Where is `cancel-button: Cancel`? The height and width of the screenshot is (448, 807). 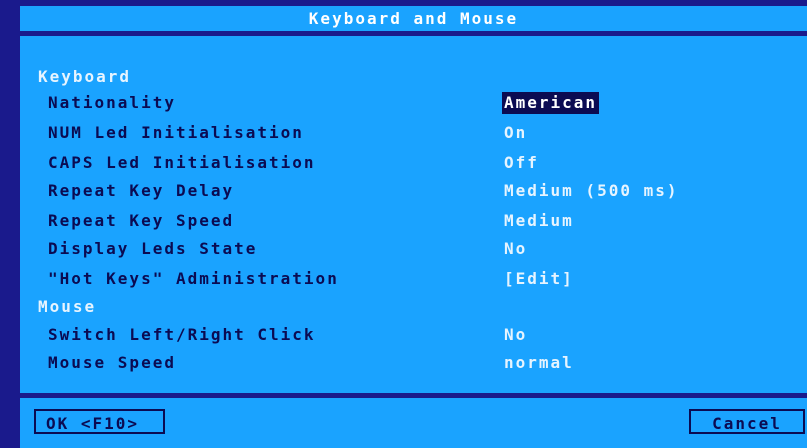
cancel-button: Cancel is located at coordinates (747, 421).